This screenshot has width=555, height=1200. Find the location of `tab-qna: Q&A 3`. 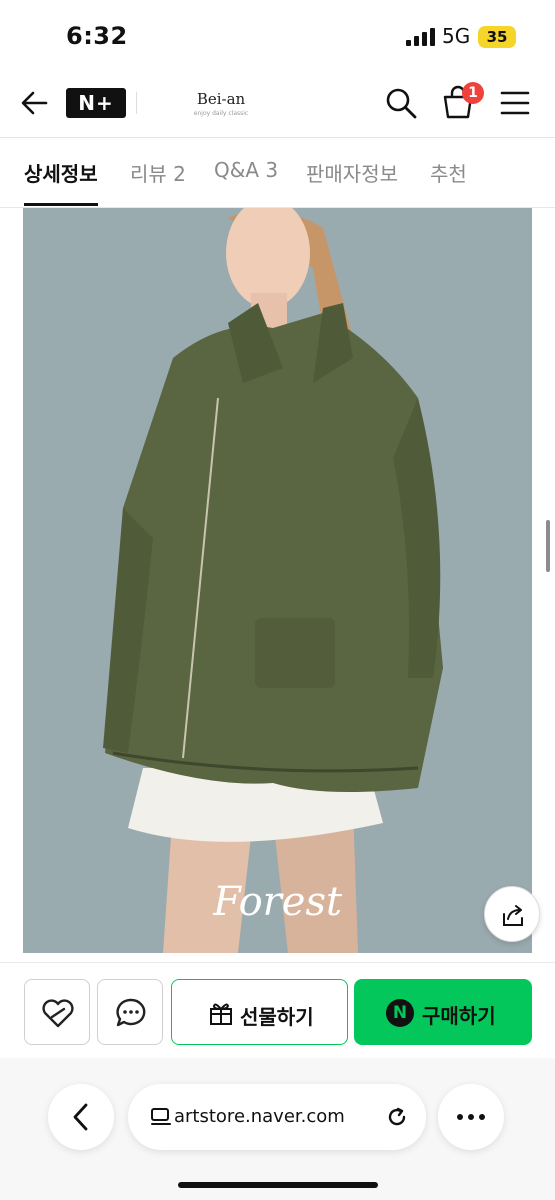

tab-qna: Q&A 3 is located at coordinates (246, 182).